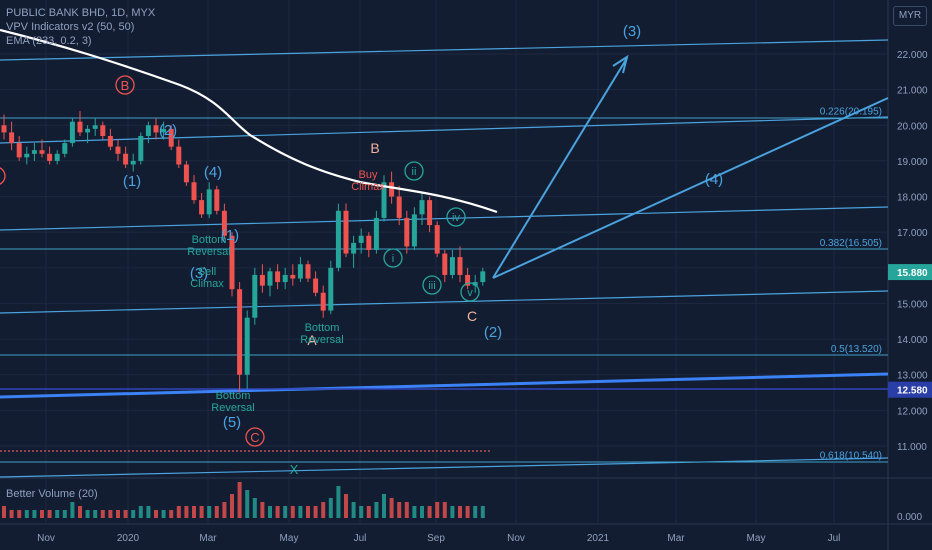 This screenshot has width=932, height=550. What do you see at coordinates (912, 162) in the screenshot?
I see `price-tick: 19.000` at bounding box center [912, 162].